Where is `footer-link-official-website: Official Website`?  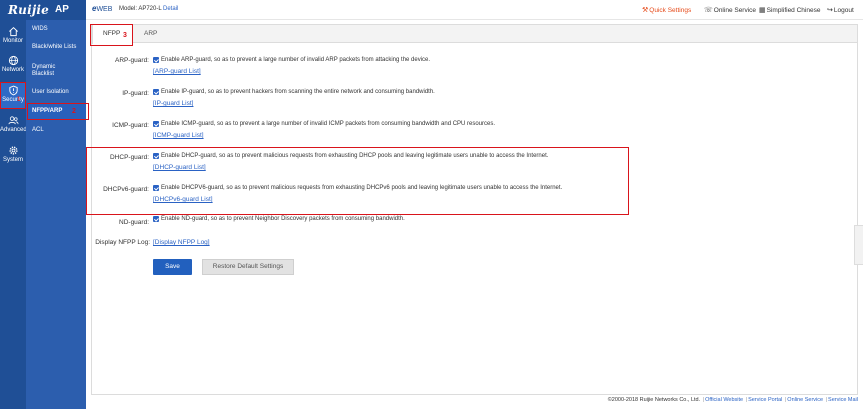 footer-link-official-website: Official Website is located at coordinates (724, 400).